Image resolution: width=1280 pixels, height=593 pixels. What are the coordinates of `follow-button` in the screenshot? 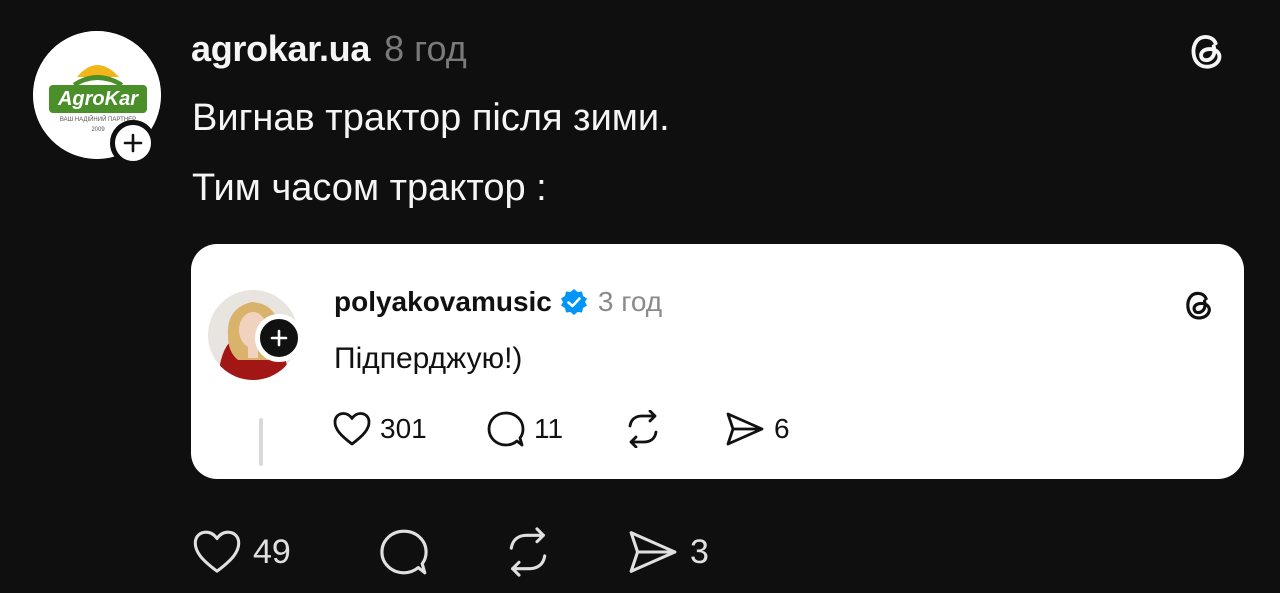 It's located at (133, 143).